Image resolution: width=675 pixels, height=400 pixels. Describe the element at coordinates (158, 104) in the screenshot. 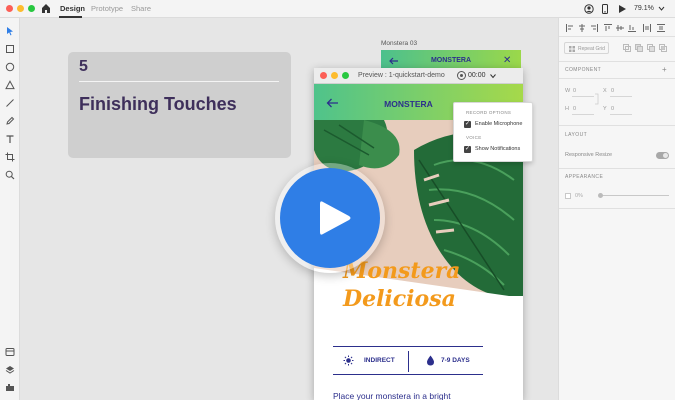

I see `chapter-title: Finishing Touches` at that location.